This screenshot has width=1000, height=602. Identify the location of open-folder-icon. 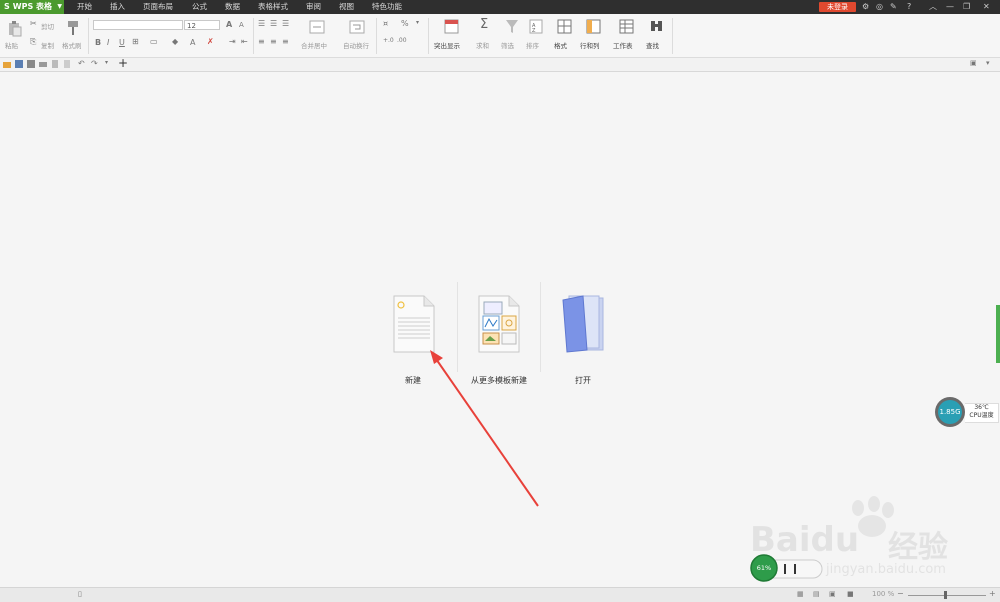
(7, 64).